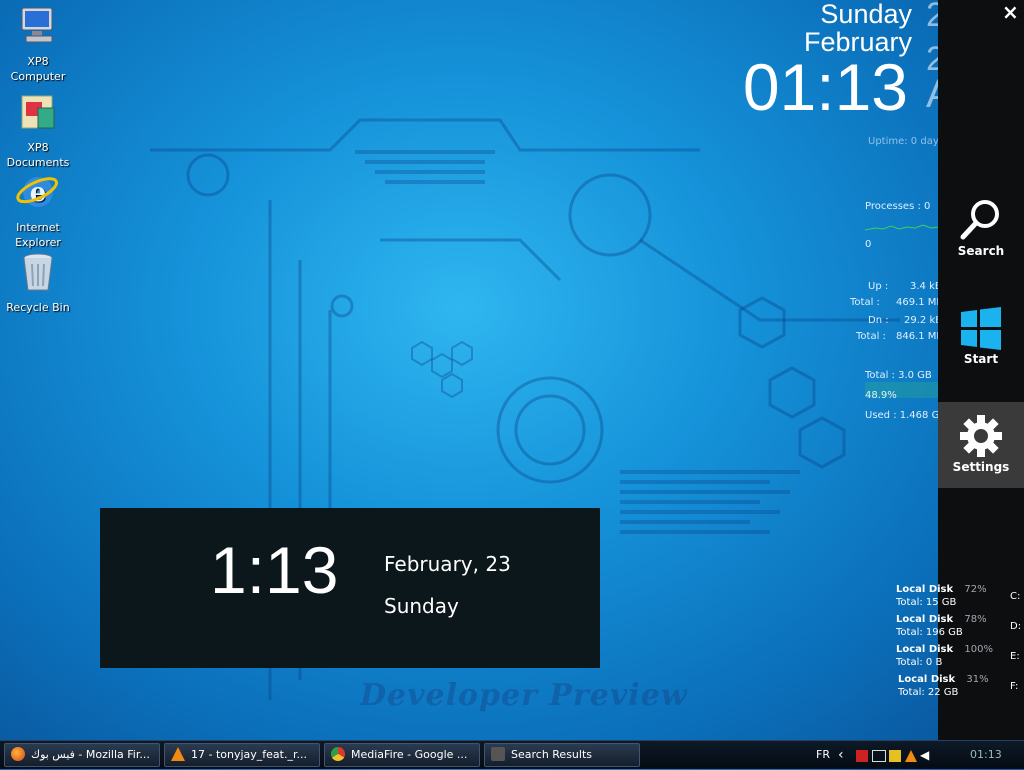 The height and width of the screenshot is (770, 1024). I want to click on disk-percent: 72%, so click(975, 589).